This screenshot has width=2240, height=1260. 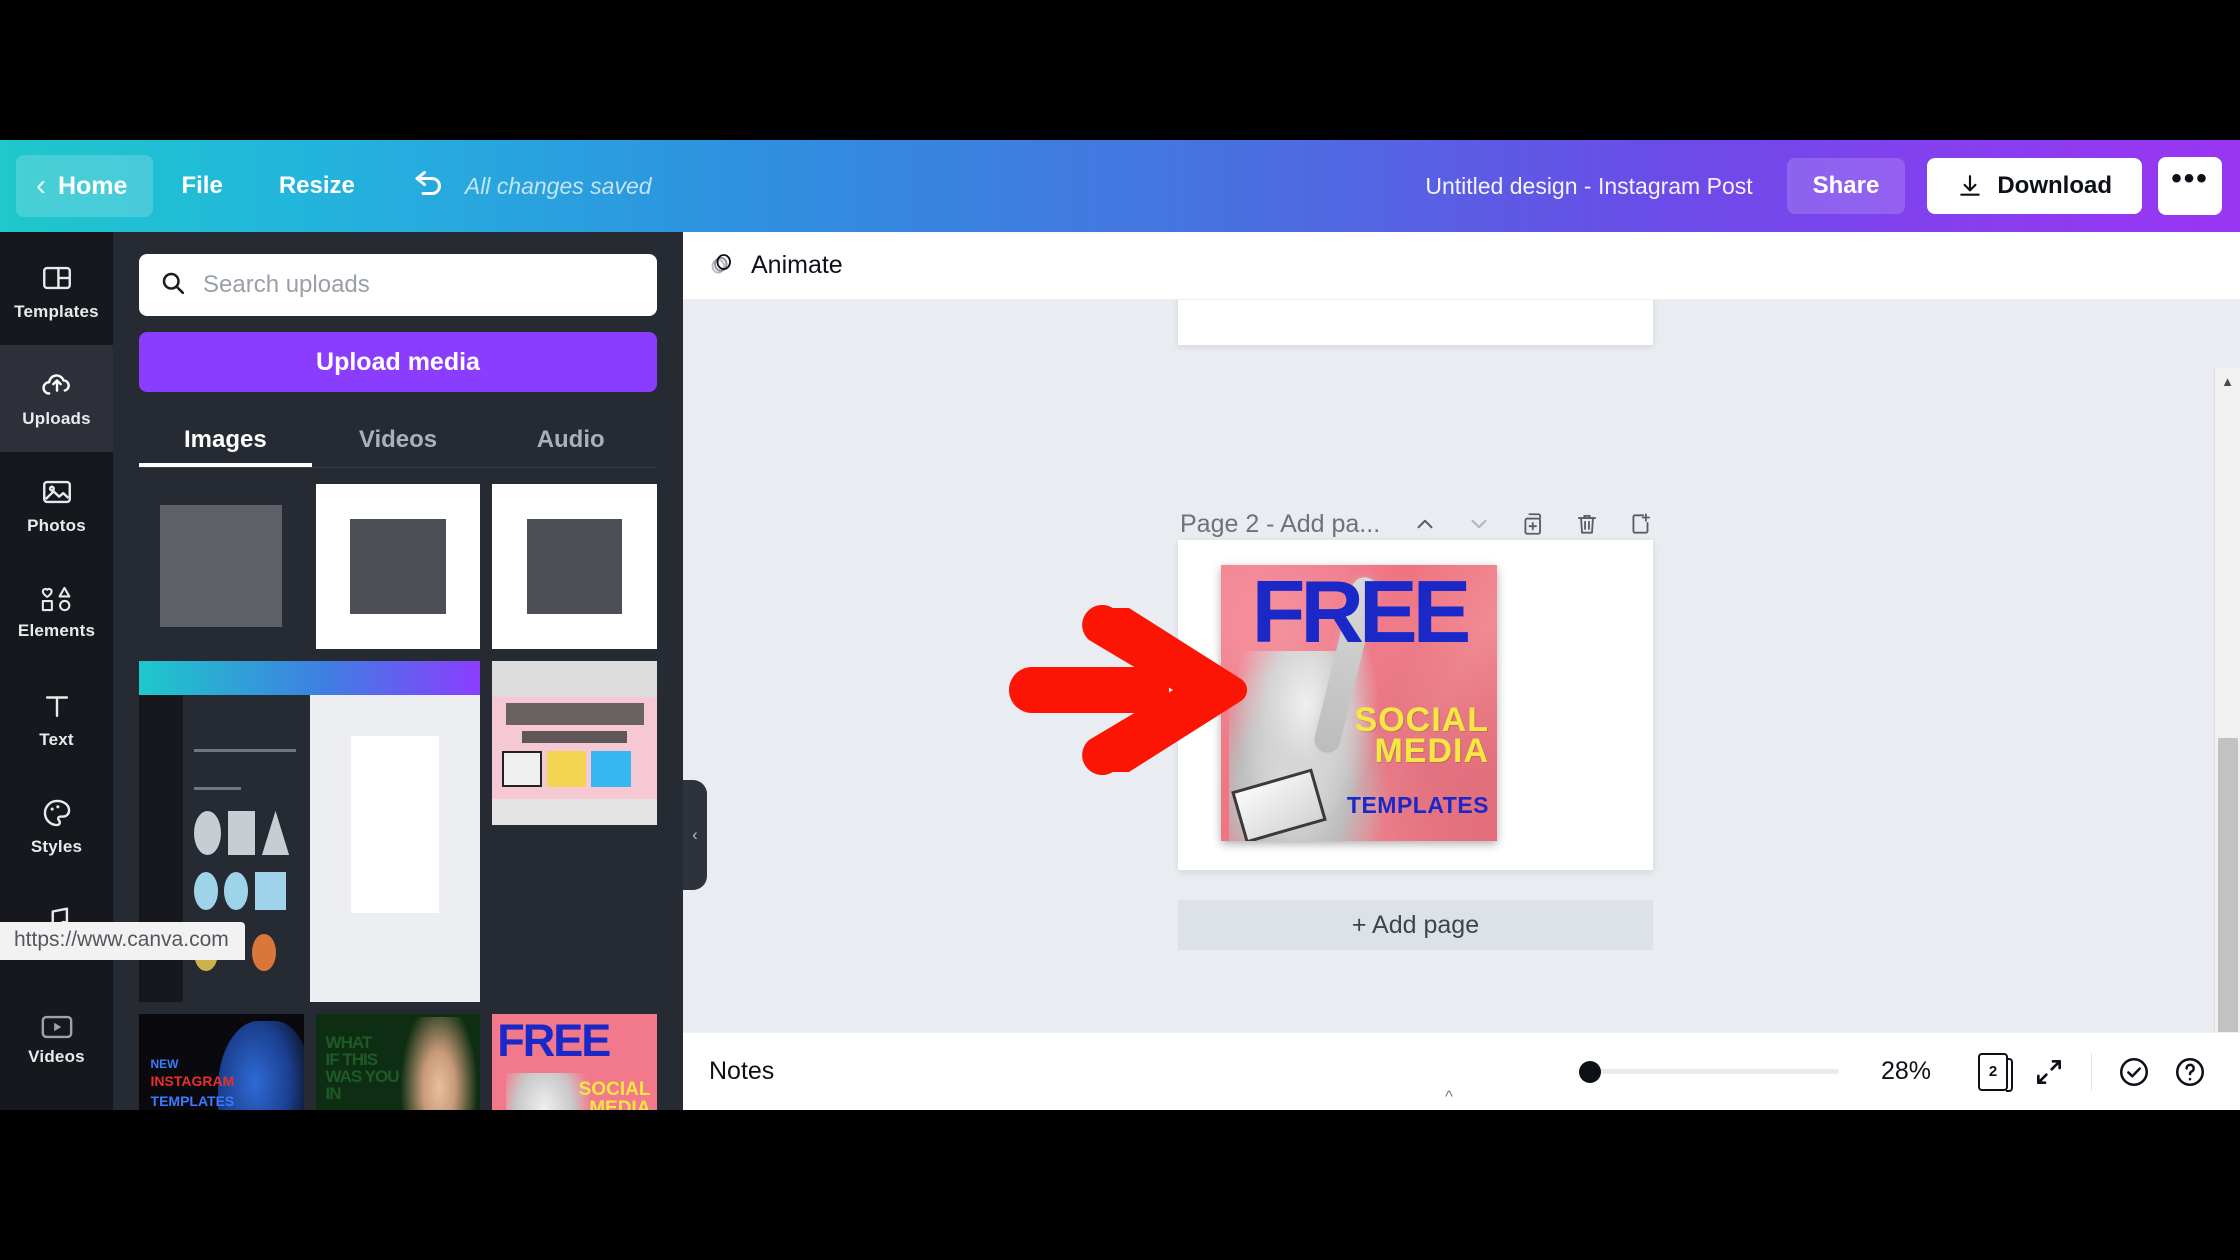 I want to click on vertical-scrollbar-thumb, so click(x=2228, y=888).